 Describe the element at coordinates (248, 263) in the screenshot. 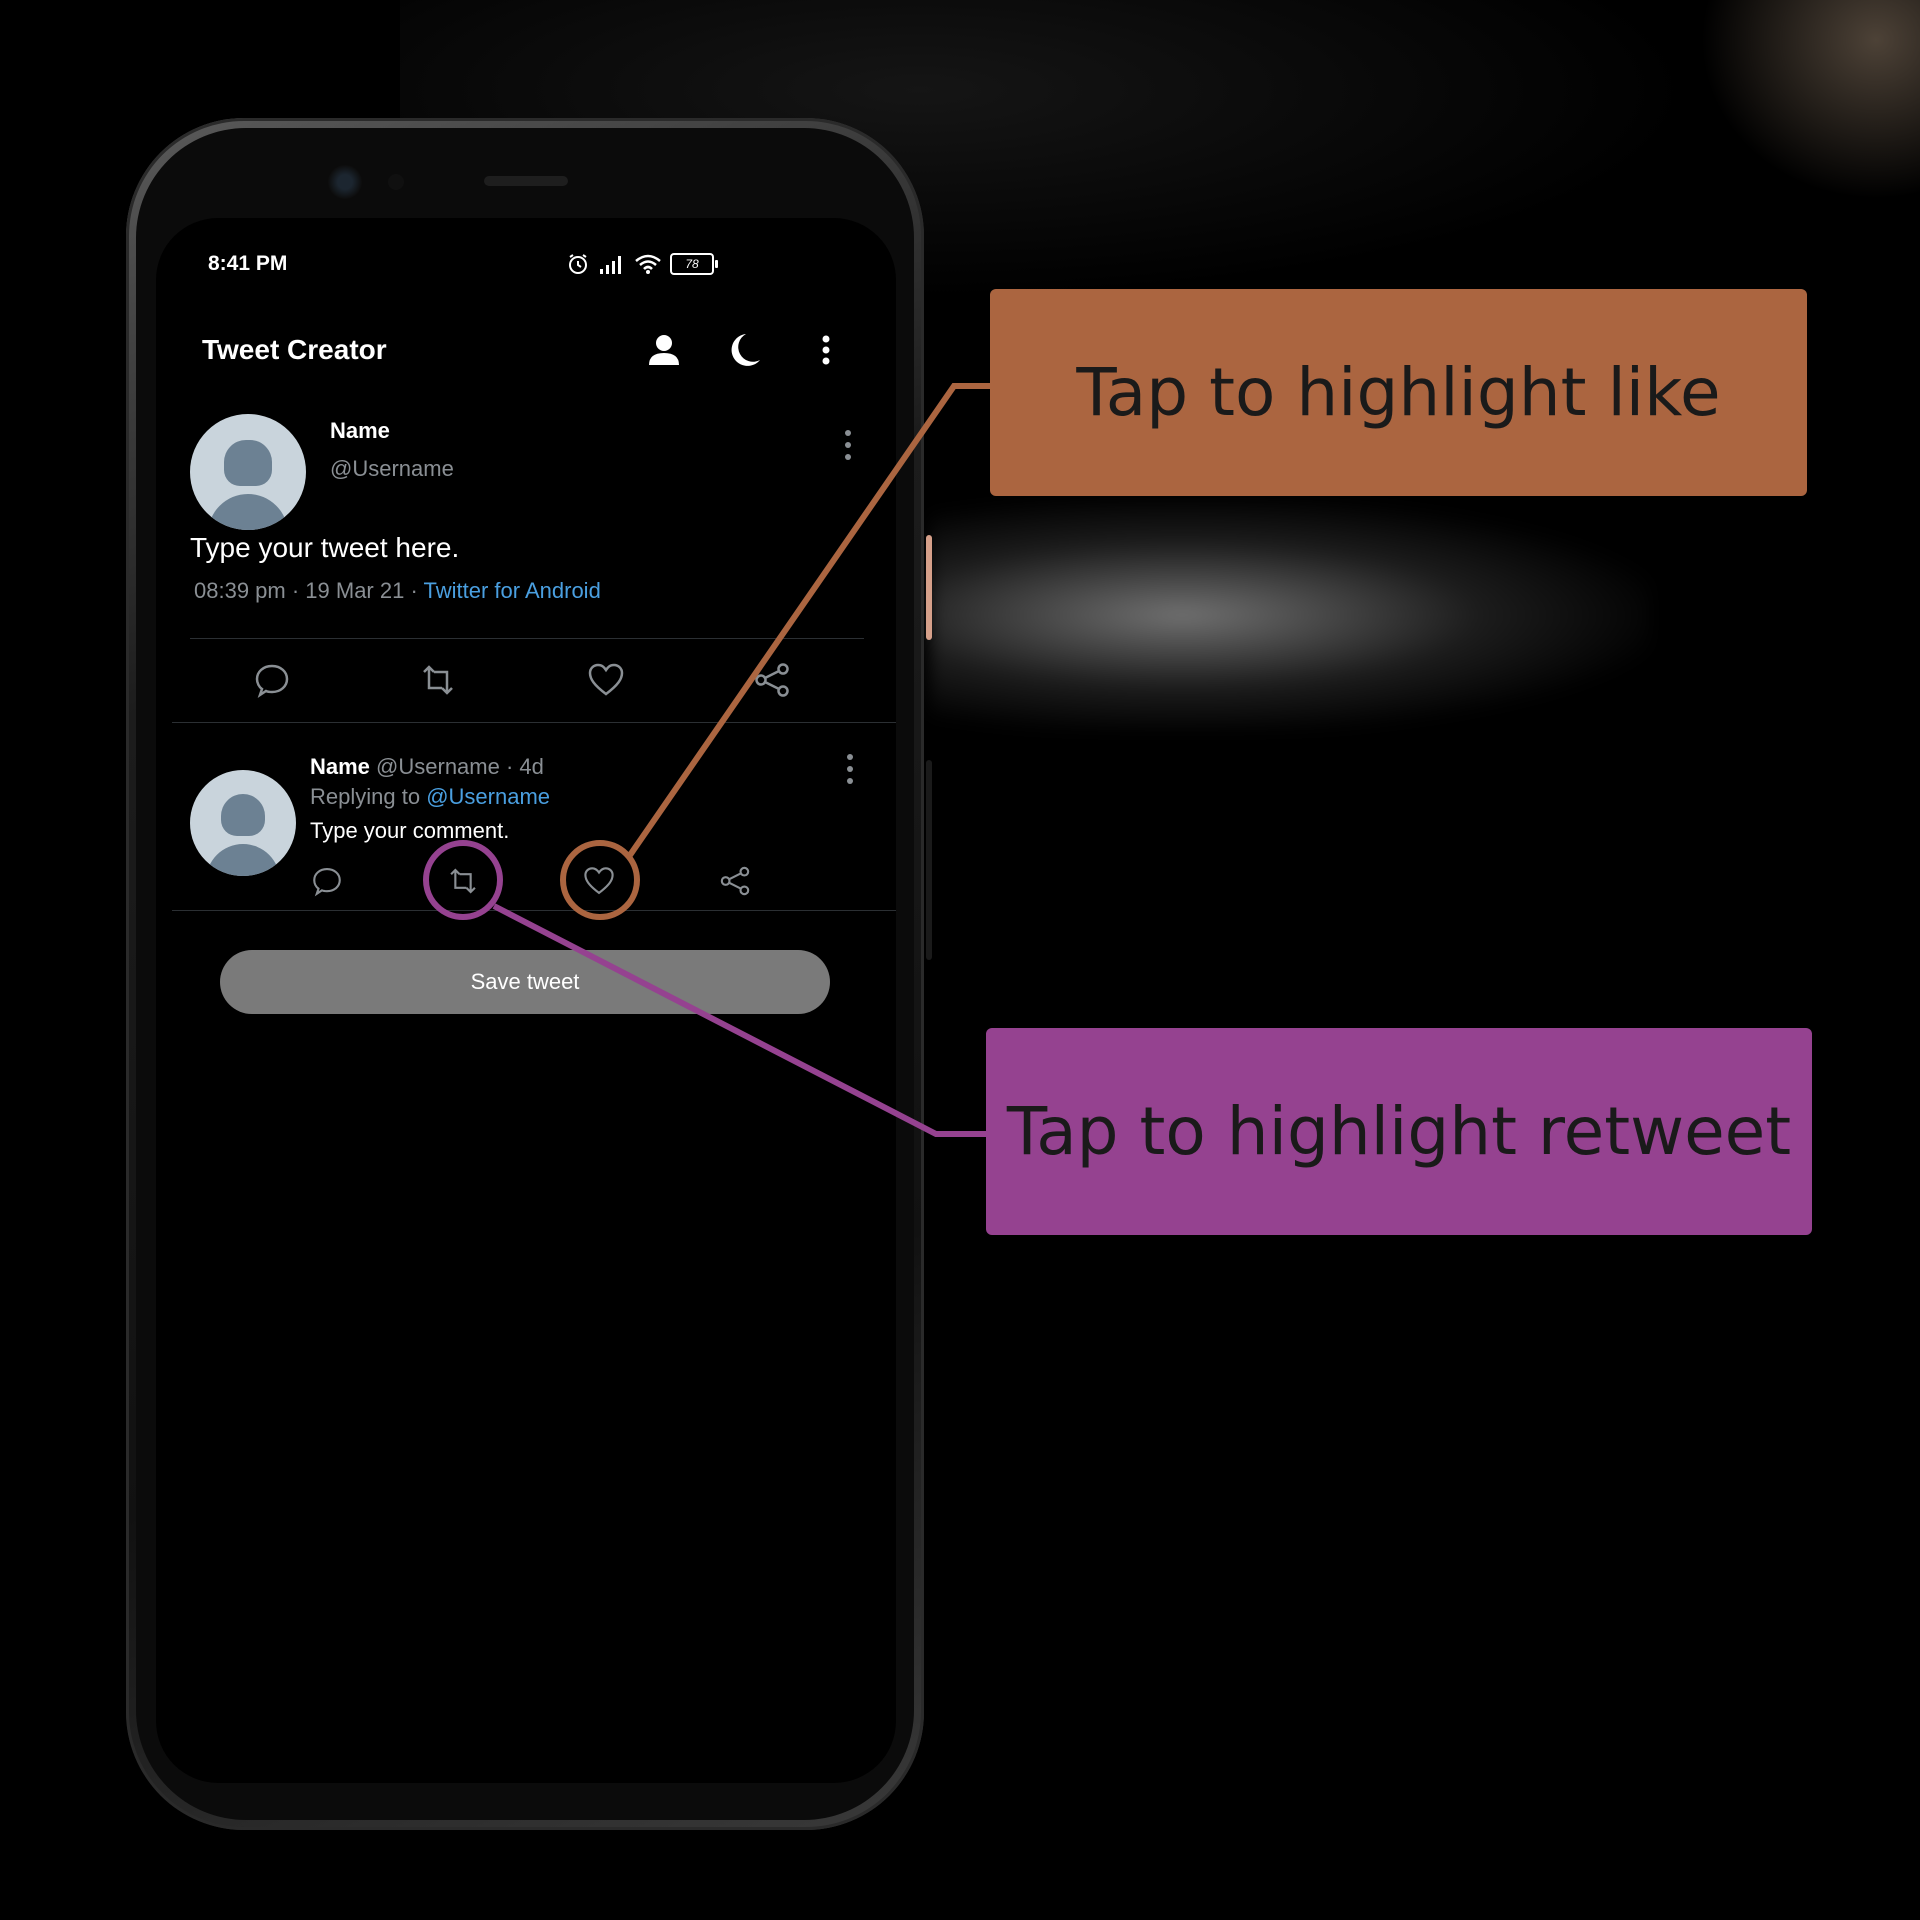

I see `status-time: 8:41 PM` at that location.